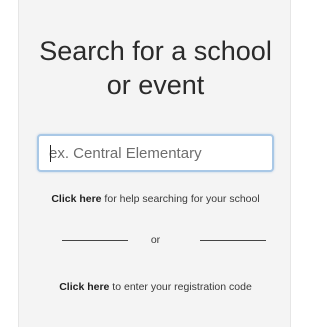  Describe the element at coordinates (84, 287) in the screenshot. I see `registration-code-link: Click here` at that location.